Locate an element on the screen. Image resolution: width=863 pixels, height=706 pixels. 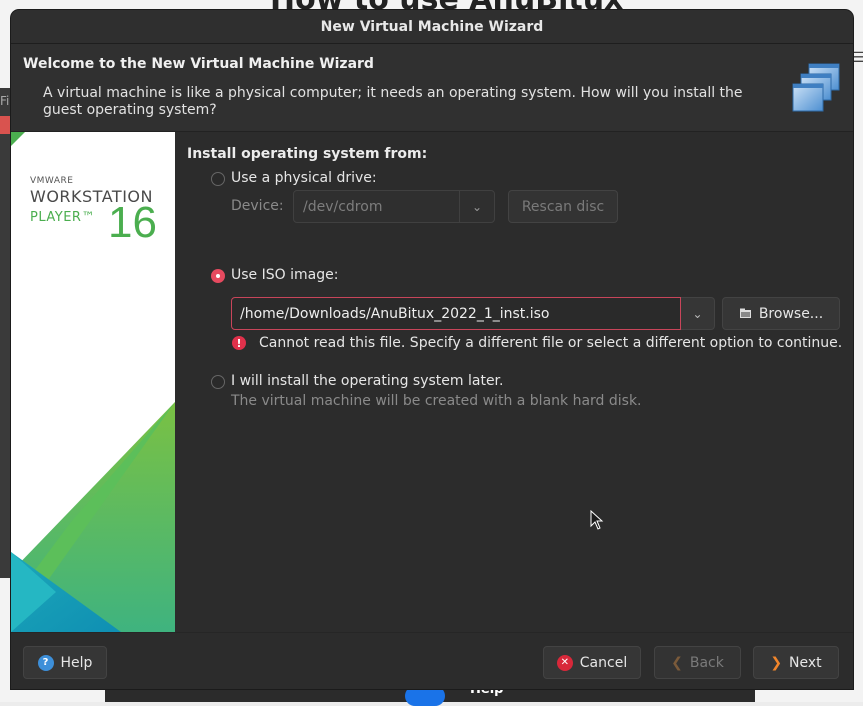
rescan-disc-label: Rescan disc is located at coordinates (563, 206).